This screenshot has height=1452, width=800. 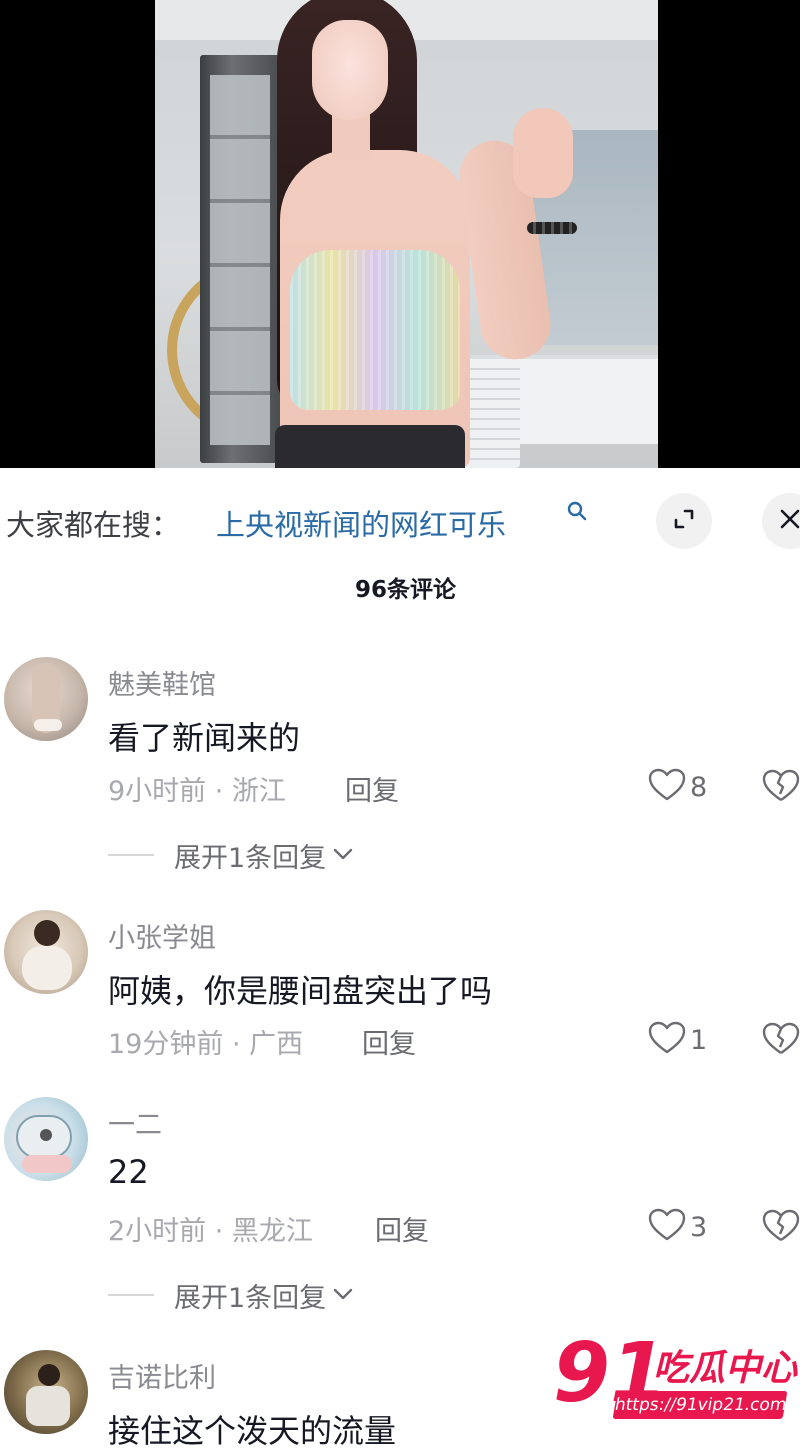 I want to click on watermark-name: 吃瓜中心, so click(x=725, y=1368).